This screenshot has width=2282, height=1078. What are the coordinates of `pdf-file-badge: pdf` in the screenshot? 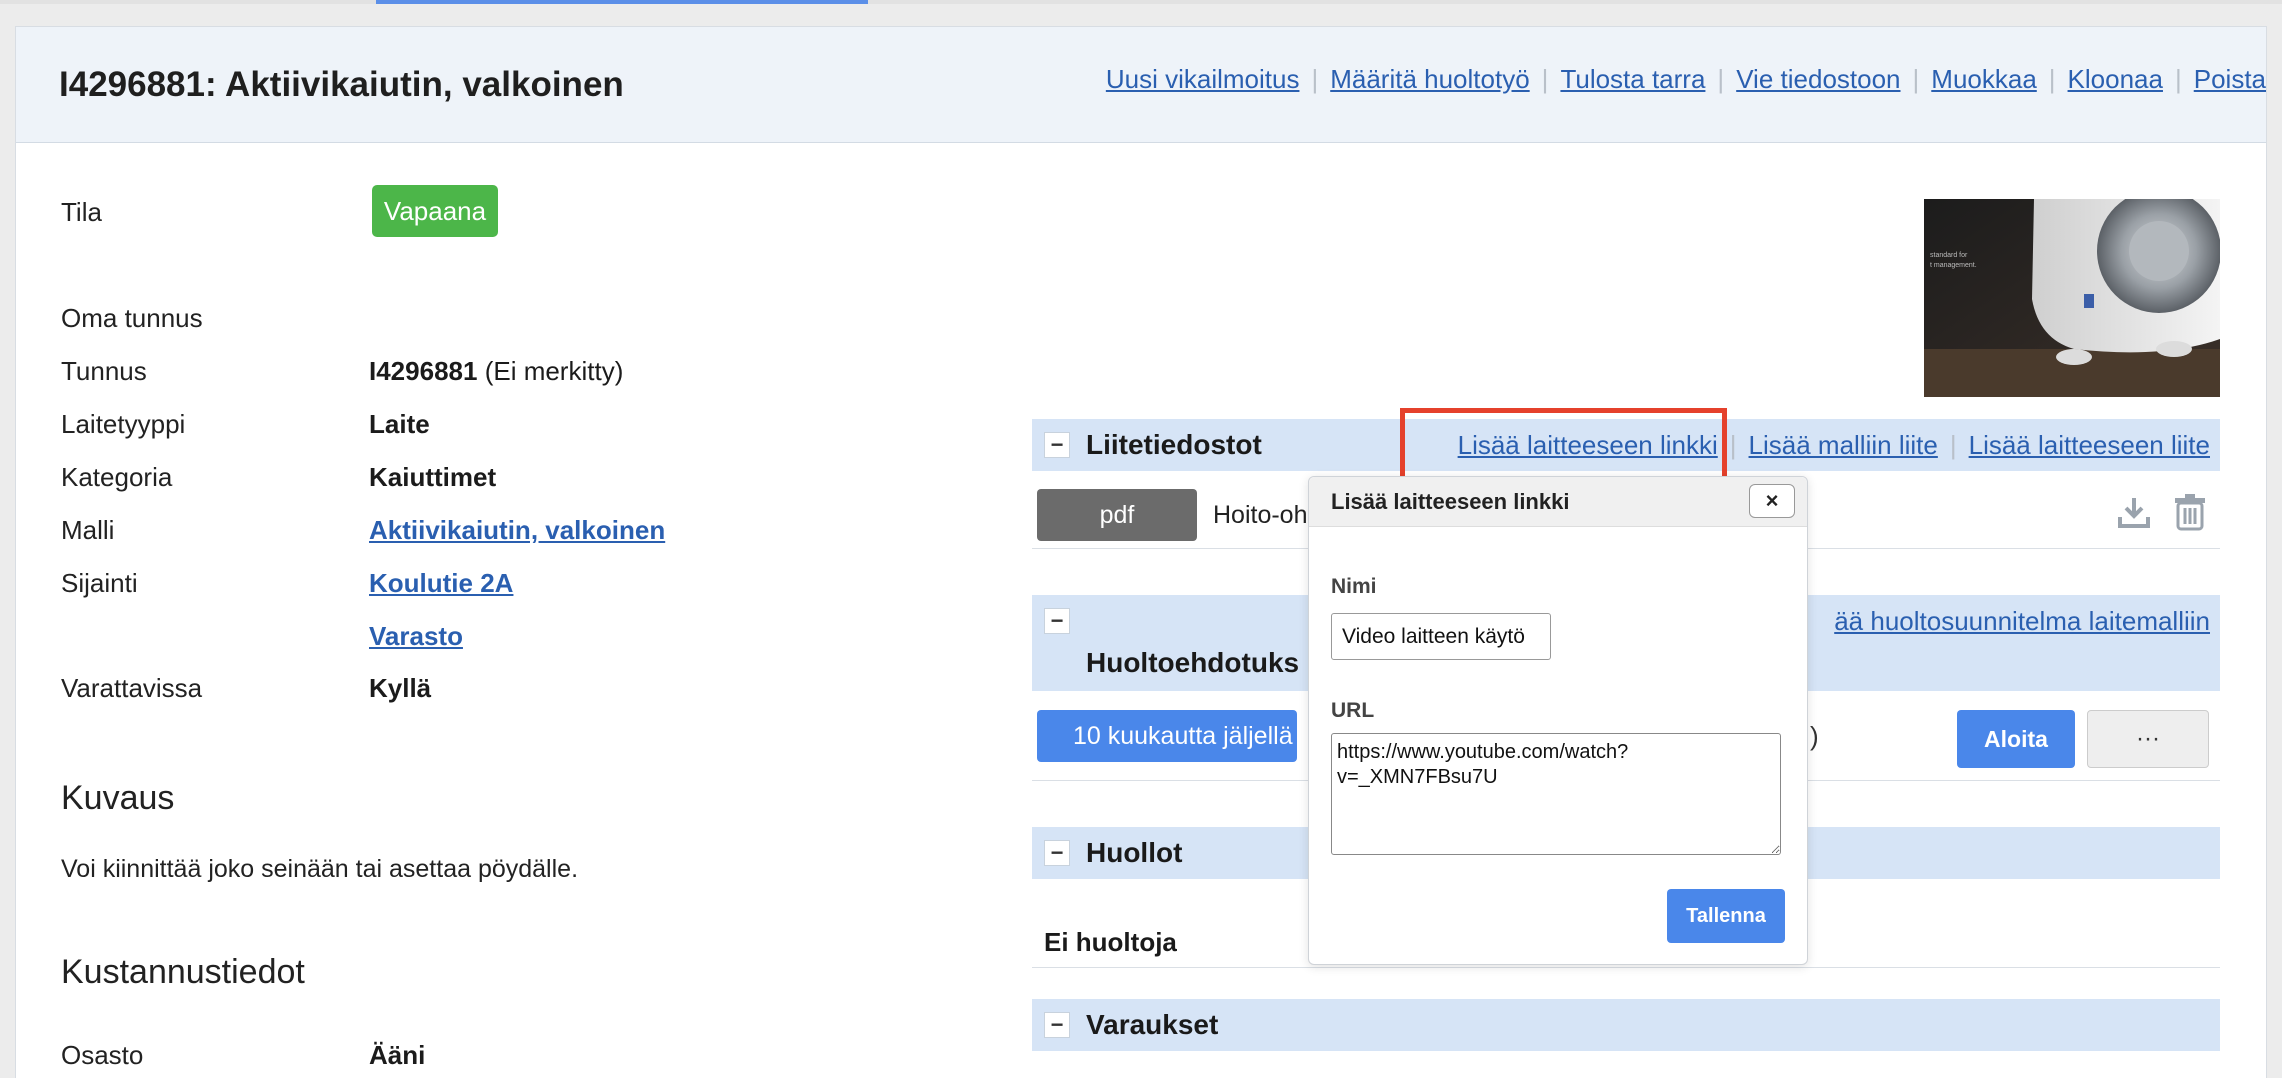 It's located at (1117, 515).